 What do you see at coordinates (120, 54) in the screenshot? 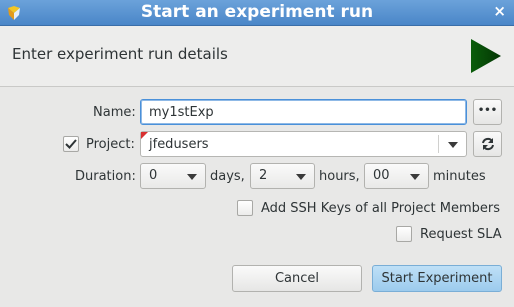
I see `header-text: Enter experiment run details` at bounding box center [120, 54].